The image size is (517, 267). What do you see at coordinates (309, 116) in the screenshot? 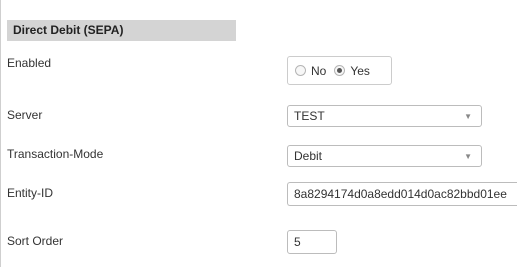
I see `server-select-value: TEST` at bounding box center [309, 116].